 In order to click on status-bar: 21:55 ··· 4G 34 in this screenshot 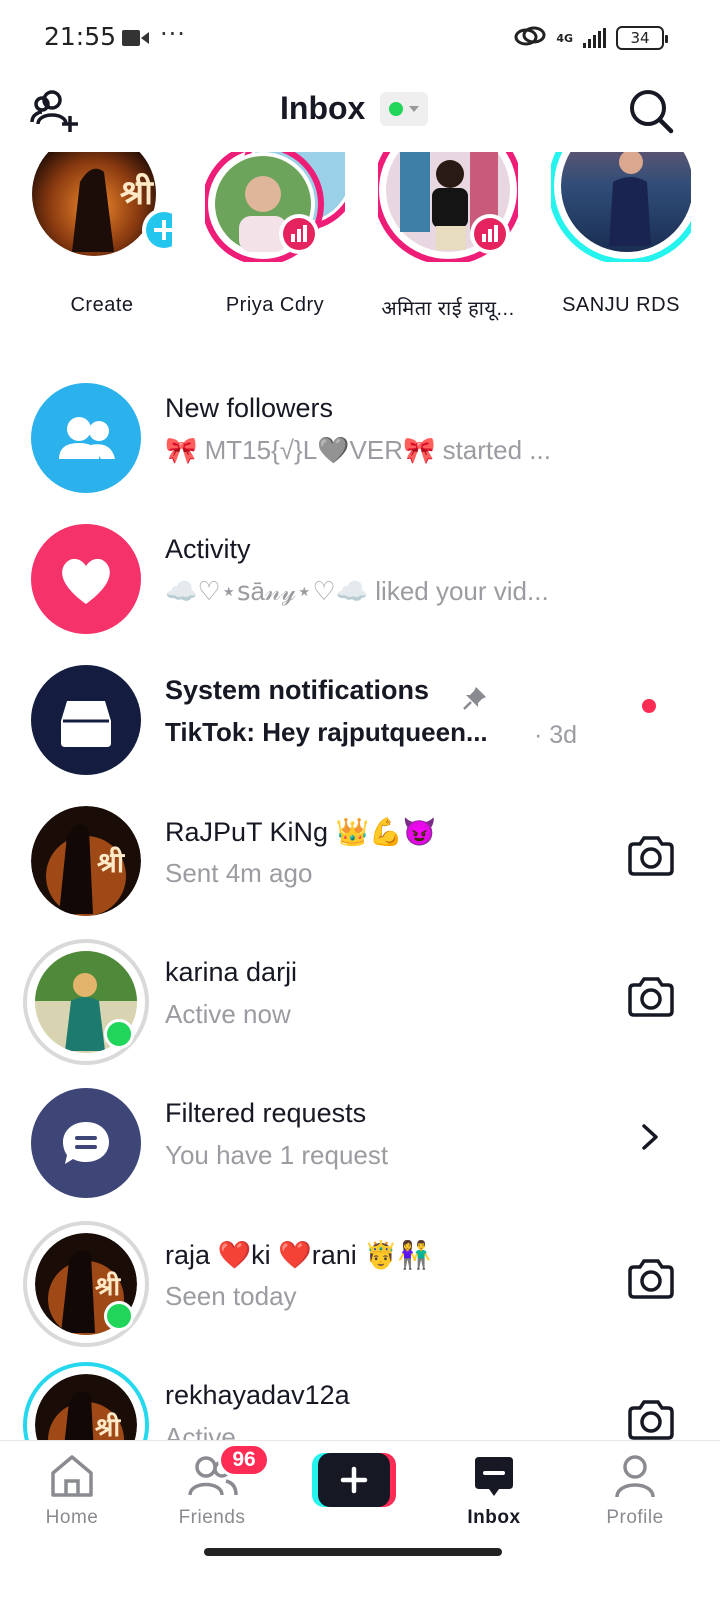, I will do `click(360, 39)`.